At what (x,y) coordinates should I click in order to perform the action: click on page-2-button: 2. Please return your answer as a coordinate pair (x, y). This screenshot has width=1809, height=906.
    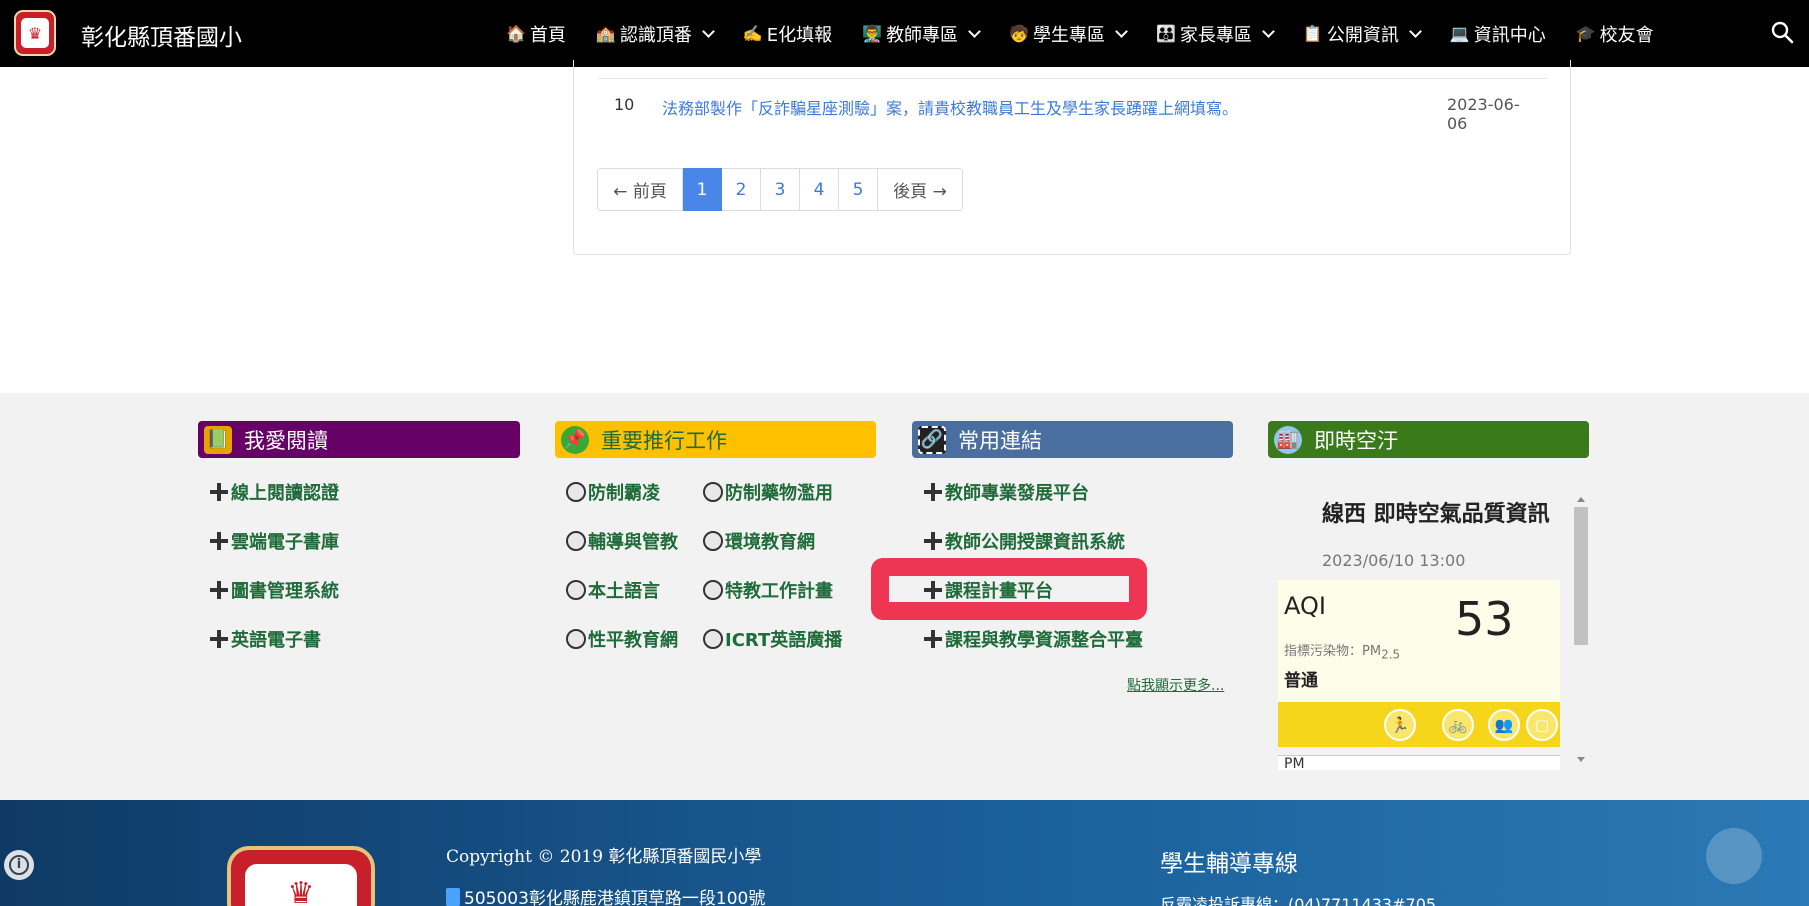
    Looking at the image, I should click on (741, 189).